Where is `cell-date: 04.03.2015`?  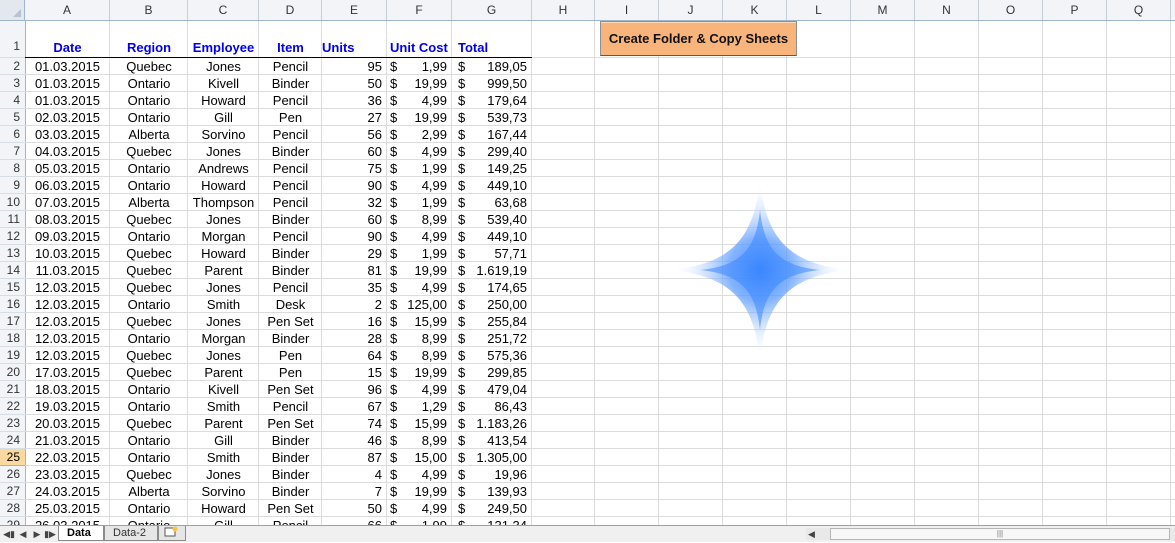
cell-date: 04.03.2015 is located at coordinates (67, 151).